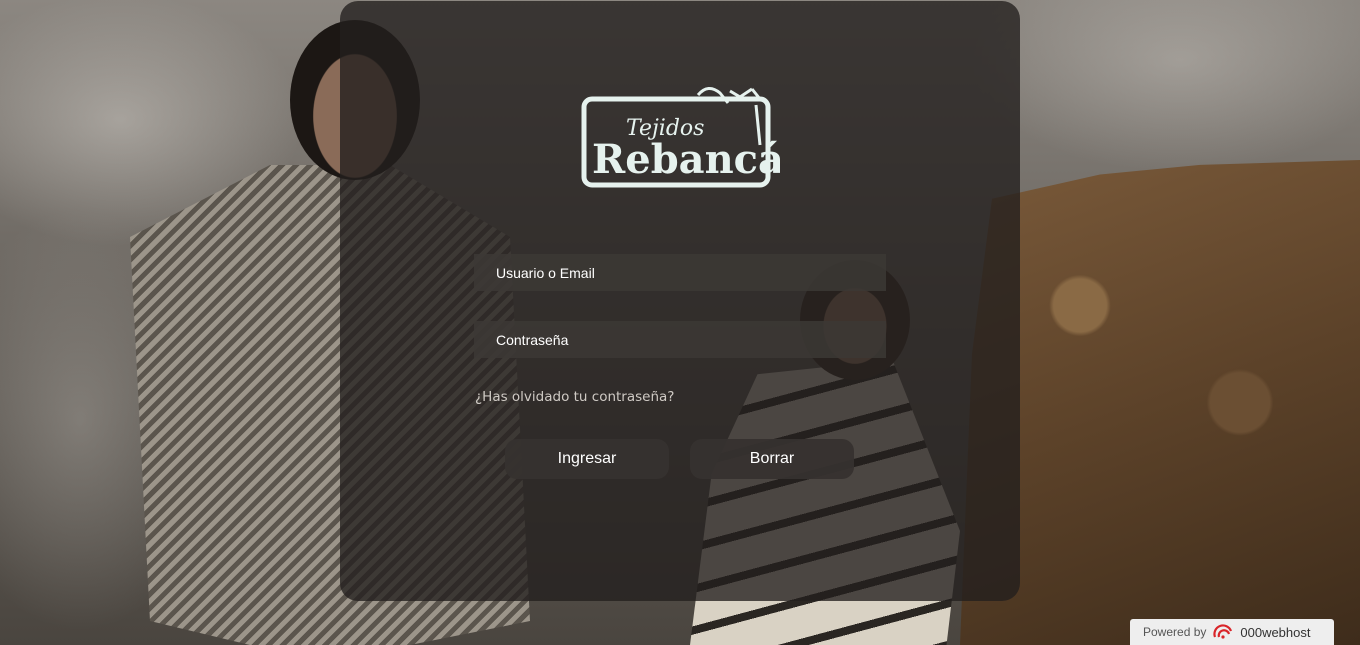  What do you see at coordinates (686, 159) in the screenshot?
I see `logo-text-rebanca: Rebancá` at bounding box center [686, 159].